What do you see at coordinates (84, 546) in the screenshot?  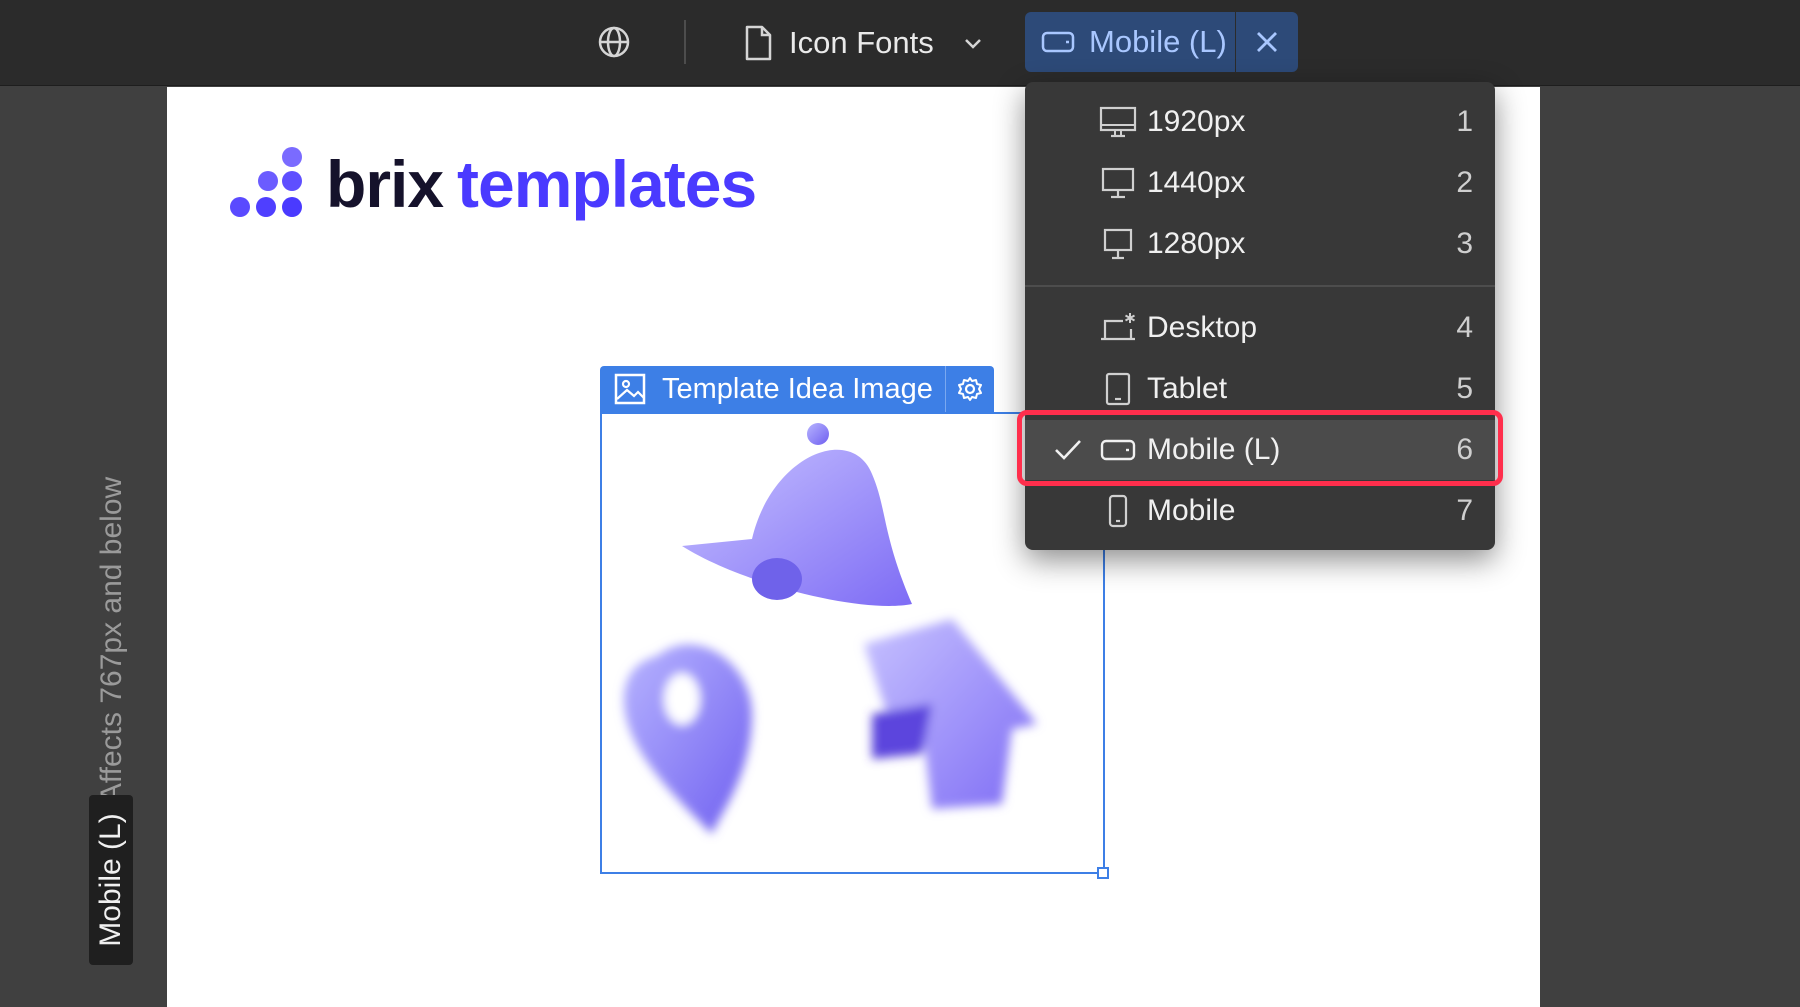 I see `left-rail` at bounding box center [84, 546].